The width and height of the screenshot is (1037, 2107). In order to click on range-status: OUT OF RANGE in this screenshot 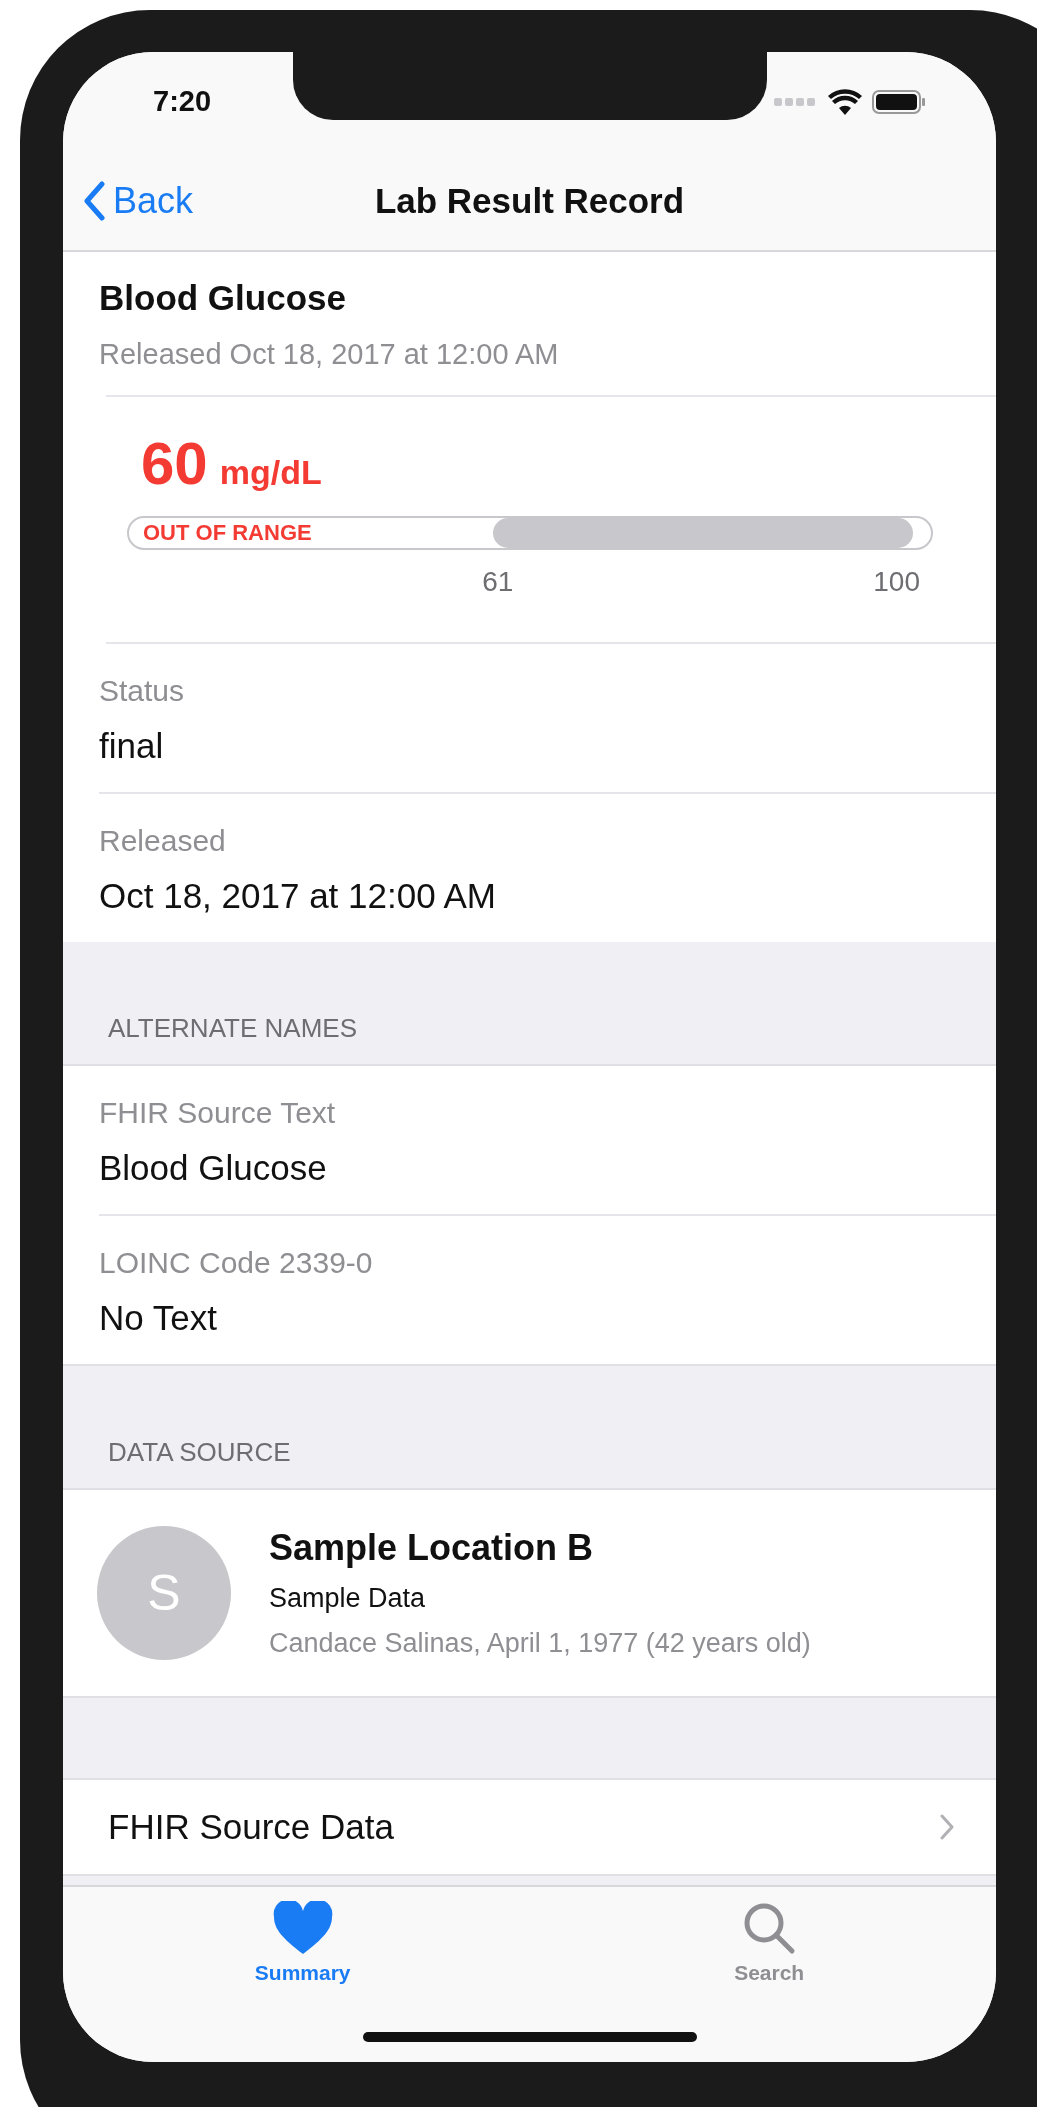, I will do `click(227, 533)`.